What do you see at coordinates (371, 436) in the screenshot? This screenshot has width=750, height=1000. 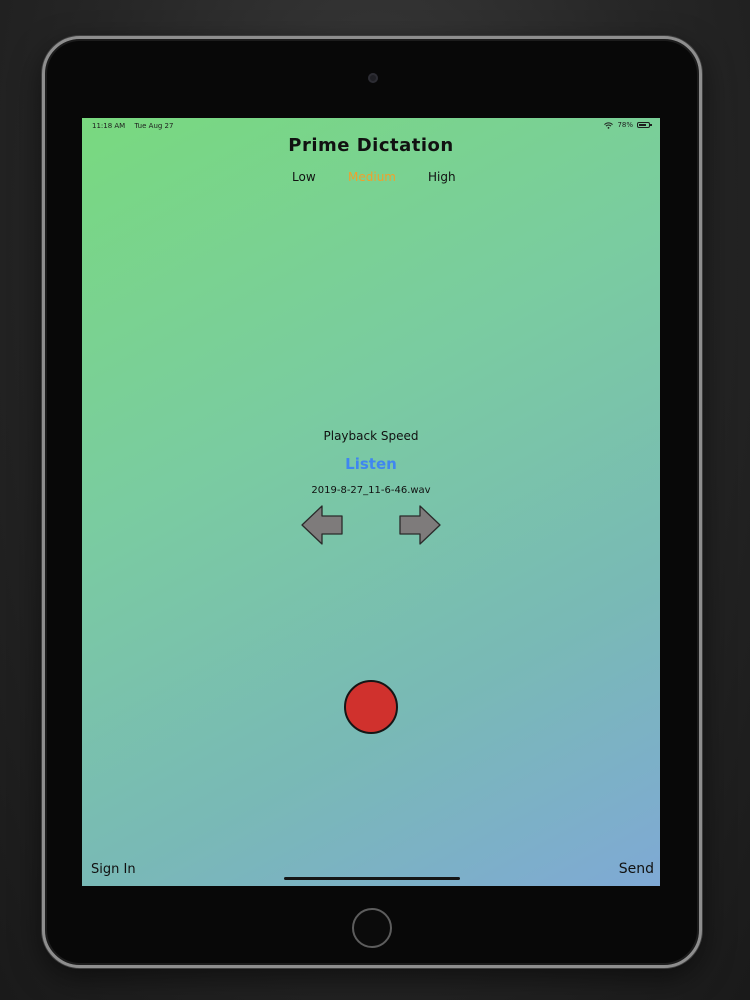 I see `playback-speed-button: Playback Speed` at bounding box center [371, 436].